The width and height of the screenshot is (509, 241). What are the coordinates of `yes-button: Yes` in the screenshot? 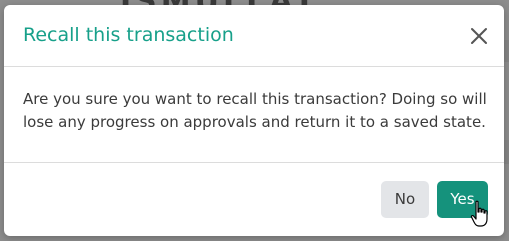 It's located at (462, 199).